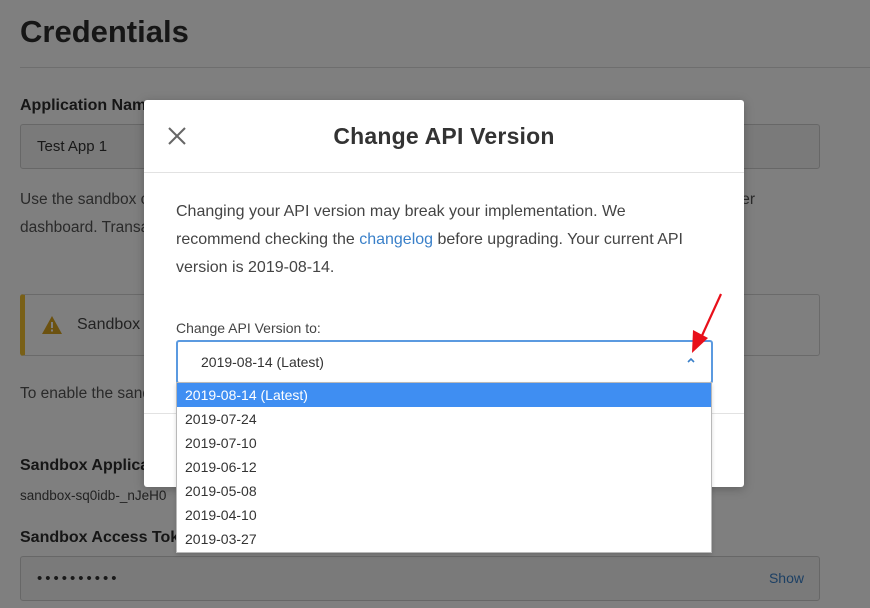 Image resolution: width=870 pixels, height=608 pixels. Describe the element at coordinates (444, 515) in the screenshot. I see `version-option: 2019-04-10` at that location.